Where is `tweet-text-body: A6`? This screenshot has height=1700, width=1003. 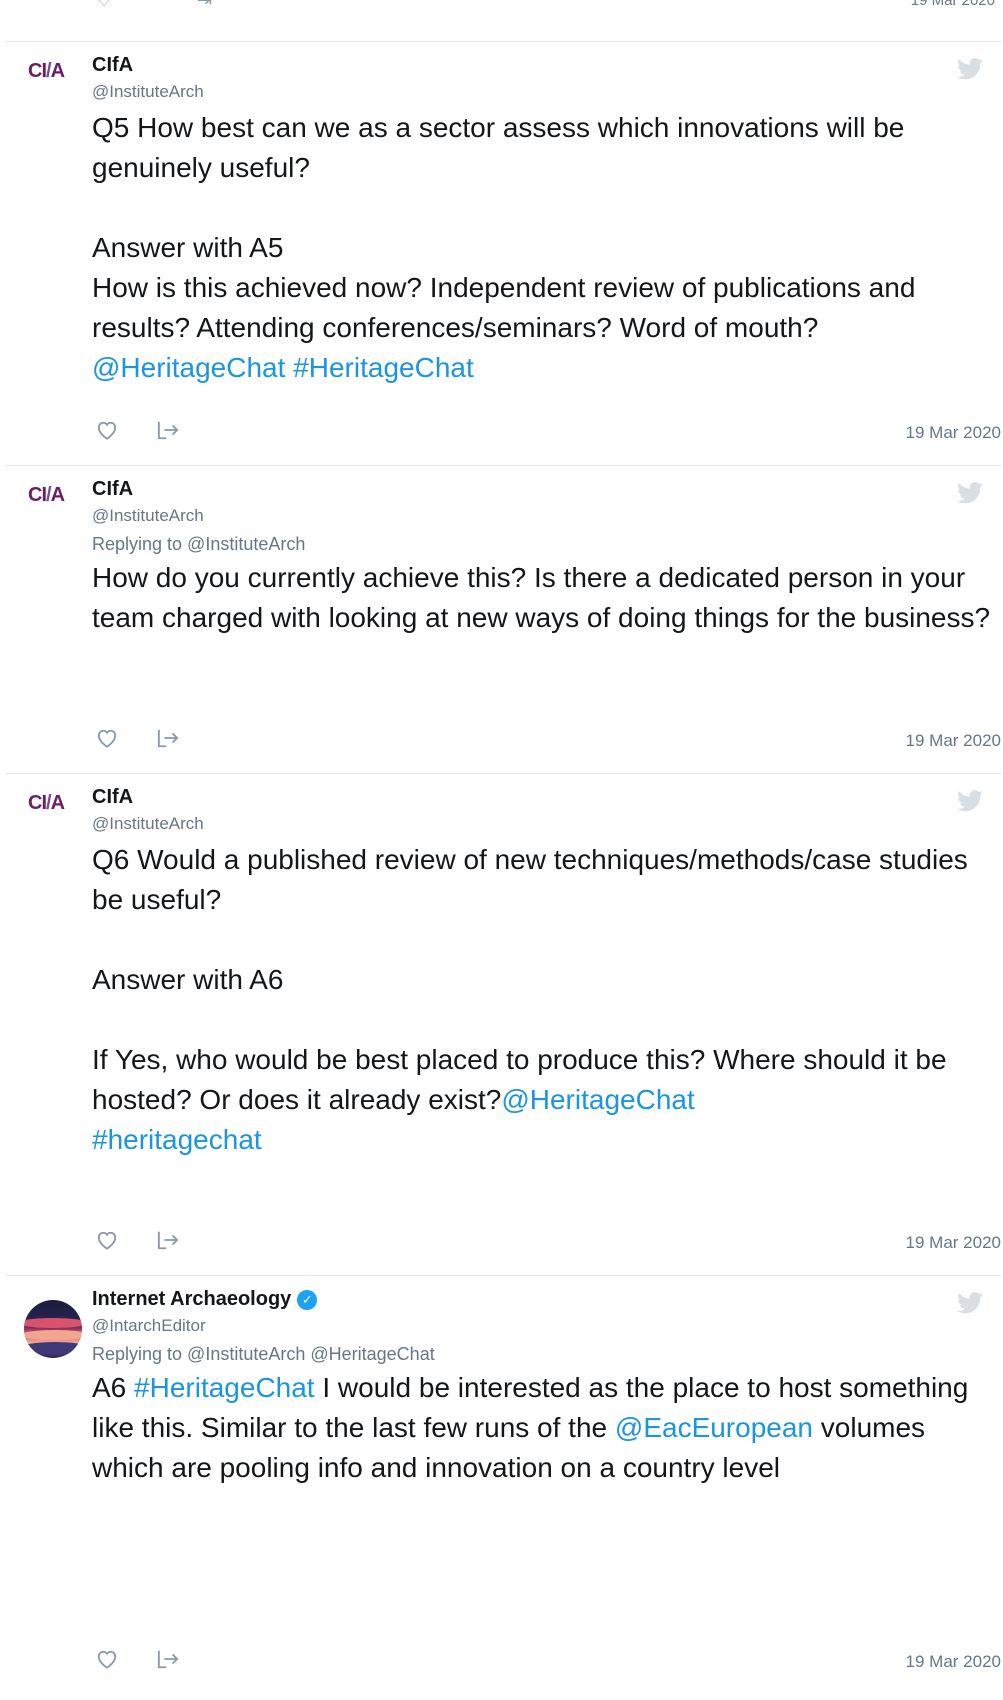
tweet-text-body: A6 is located at coordinates (113, 1387).